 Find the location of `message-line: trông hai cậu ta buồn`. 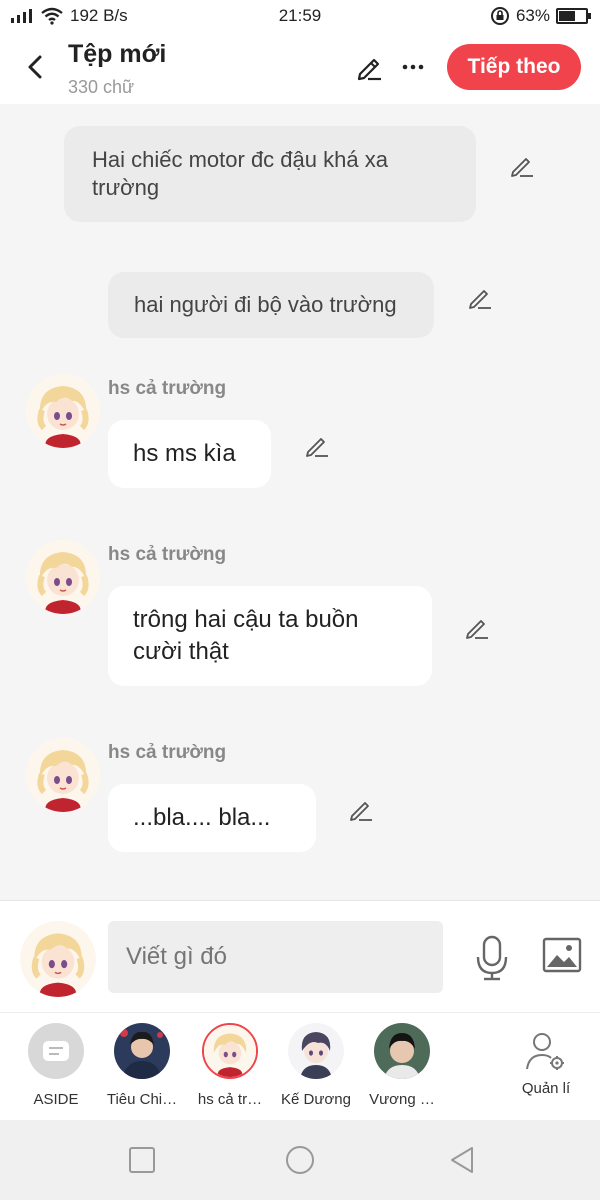

message-line: trông hai cậu ta buồn is located at coordinates (246, 619).